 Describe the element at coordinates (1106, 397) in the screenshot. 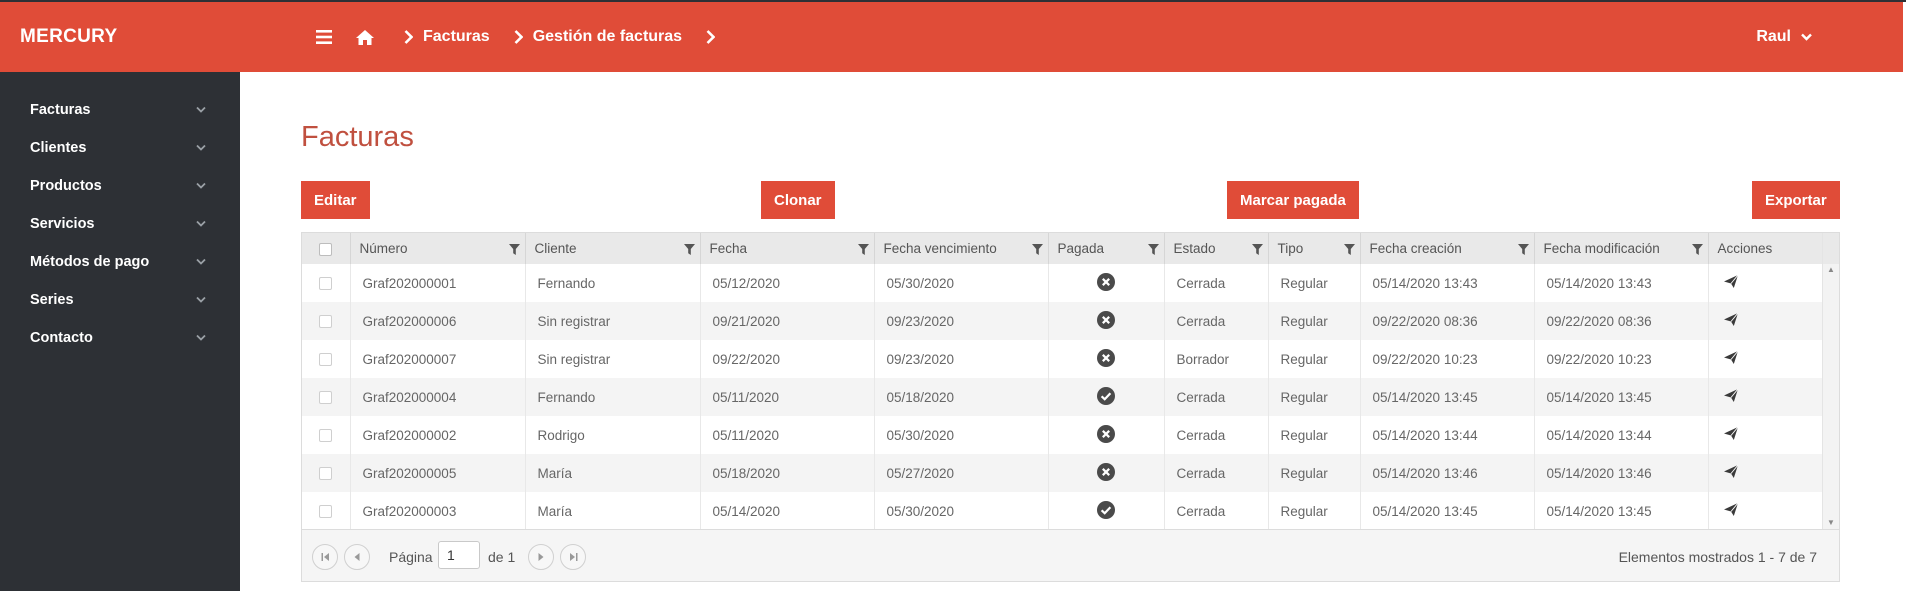

I see `paid-status-cell` at that location.